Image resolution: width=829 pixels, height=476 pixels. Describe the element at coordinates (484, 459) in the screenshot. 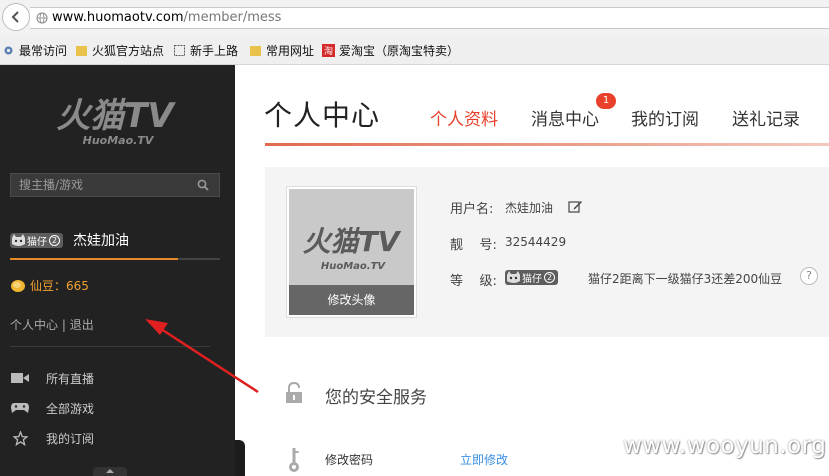

I see `change-password-link: 立即修改` at that location.